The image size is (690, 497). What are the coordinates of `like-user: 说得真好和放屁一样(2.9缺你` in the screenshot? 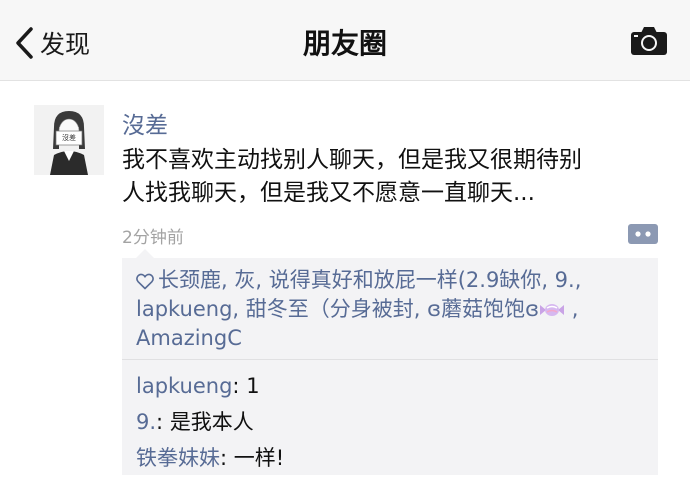 It's located at (405, 280).